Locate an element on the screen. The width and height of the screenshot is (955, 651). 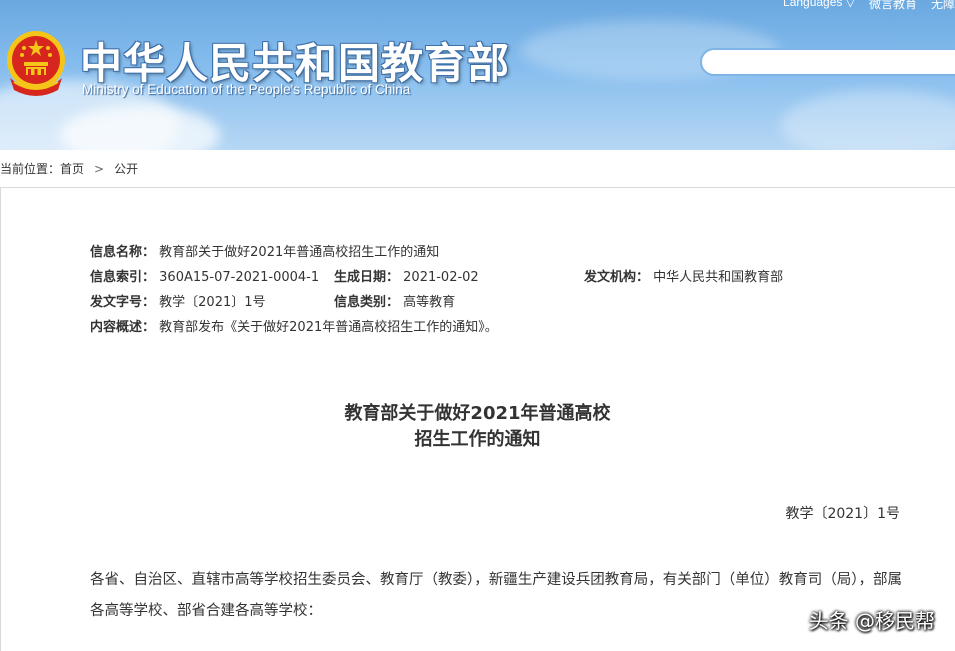
meta-row-index: 信息索引： 360A15-07-2021-0004-1 is located at coordinates (204, 275).